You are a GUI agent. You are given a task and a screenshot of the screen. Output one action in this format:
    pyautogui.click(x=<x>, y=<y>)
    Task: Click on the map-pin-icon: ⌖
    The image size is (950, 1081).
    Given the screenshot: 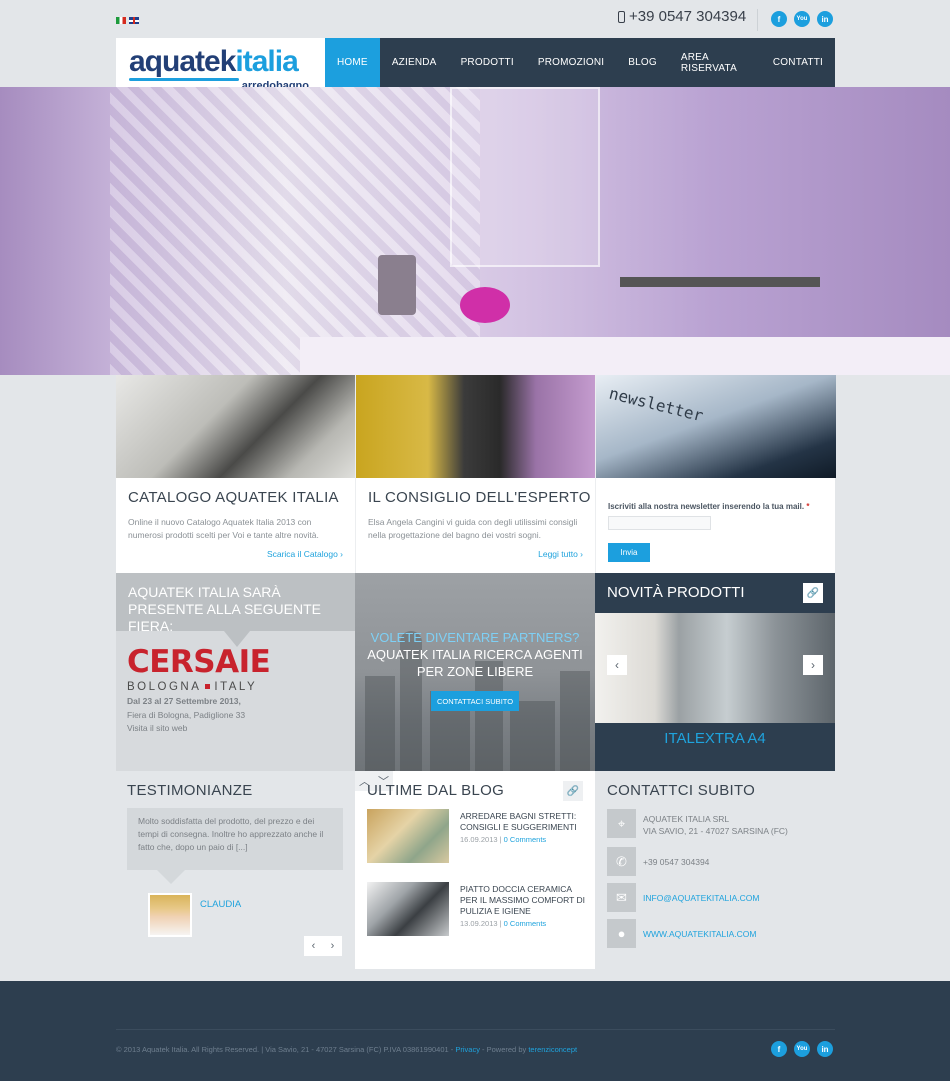 What is the action you would take?
    pyautogui.click(x=621, y=823)
    